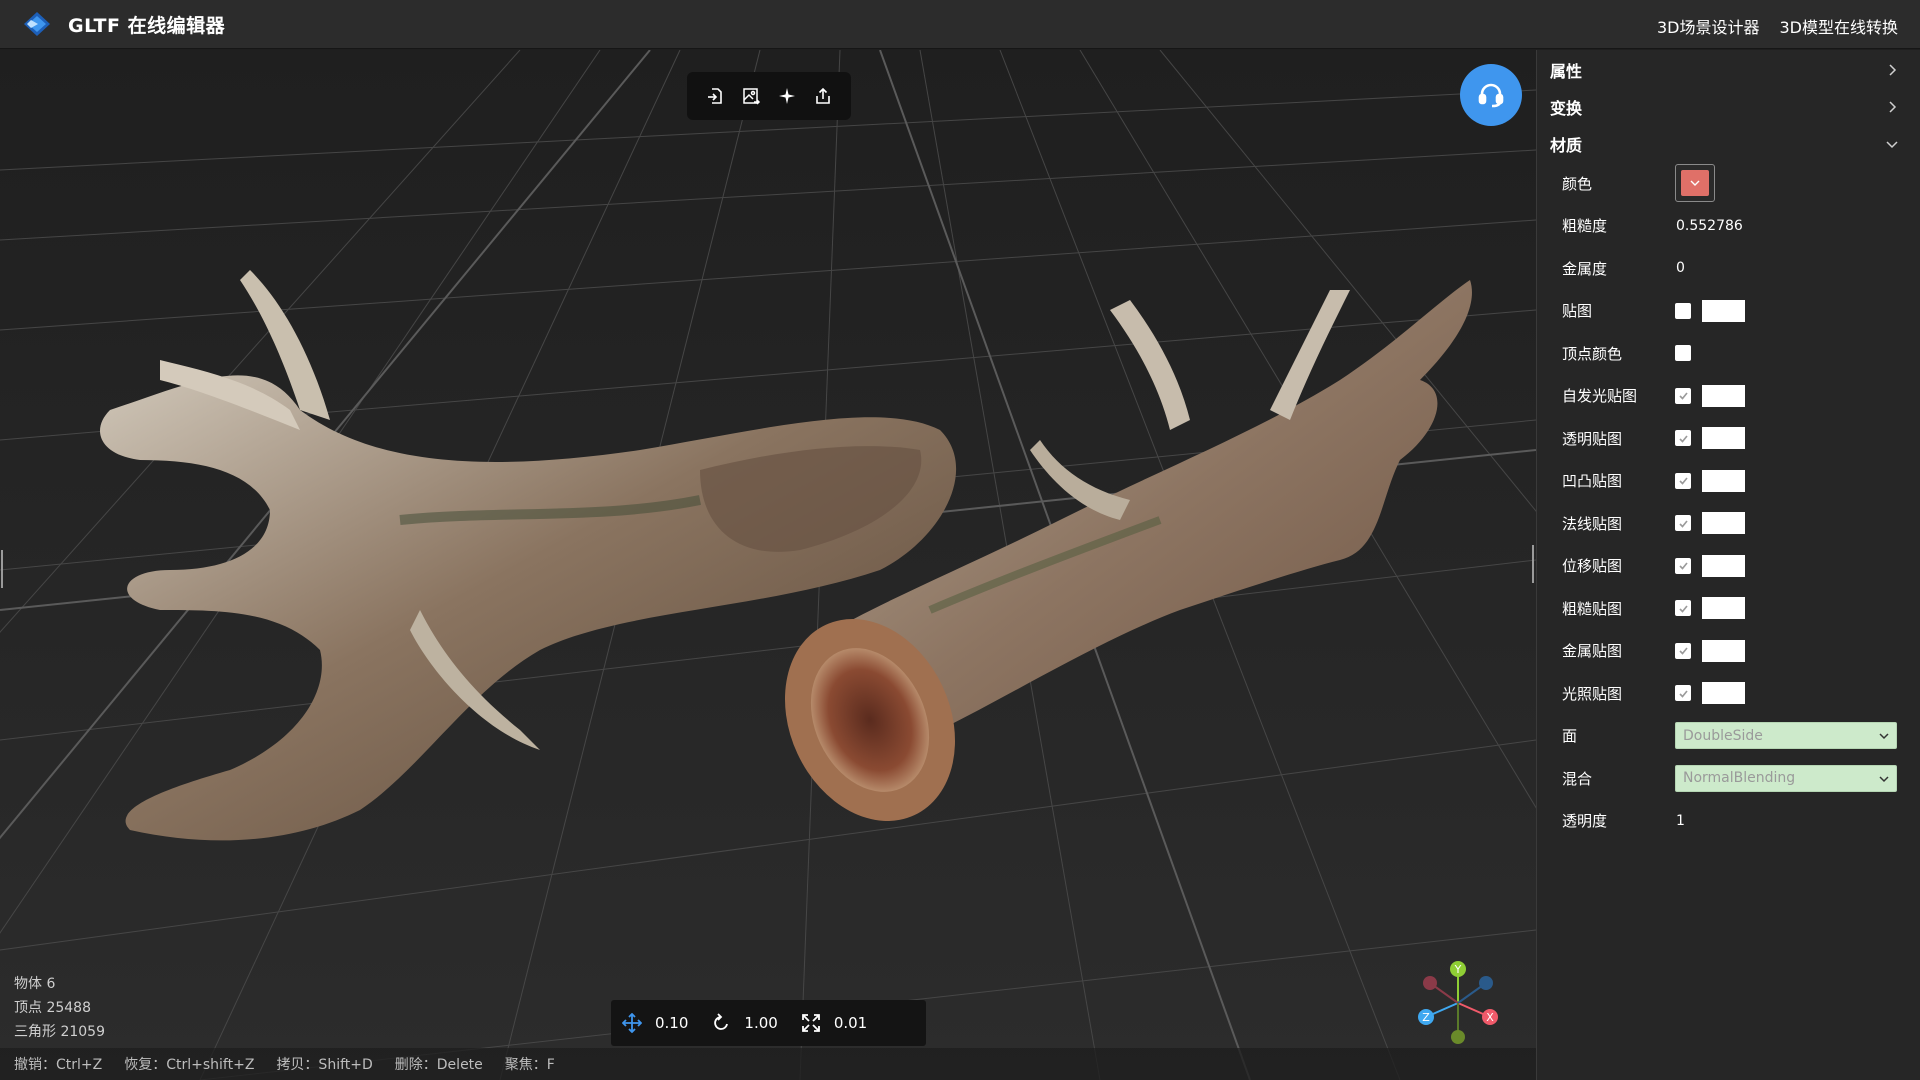  I want to click on object-count: 物体 6, so click(35, 984).